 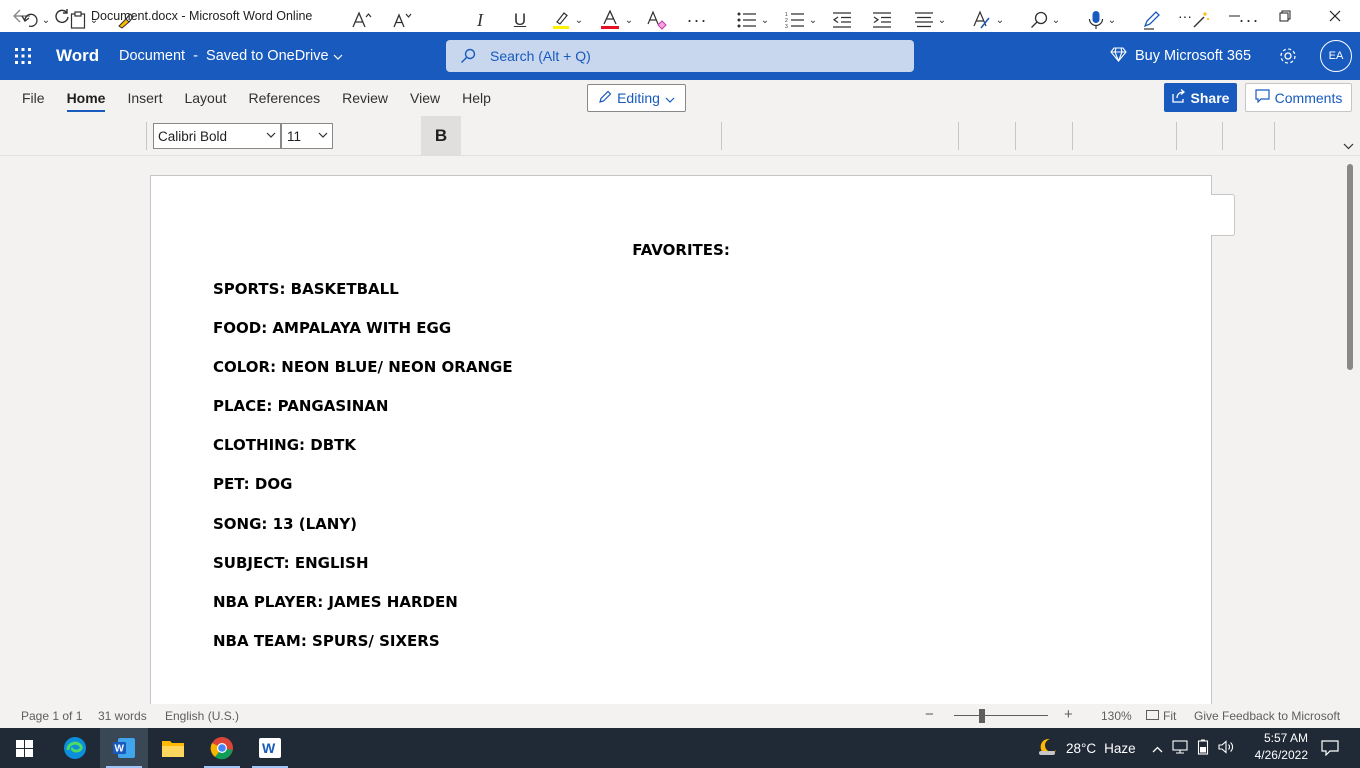 I want to click on underline-button: U, so click(x=520, y=20).